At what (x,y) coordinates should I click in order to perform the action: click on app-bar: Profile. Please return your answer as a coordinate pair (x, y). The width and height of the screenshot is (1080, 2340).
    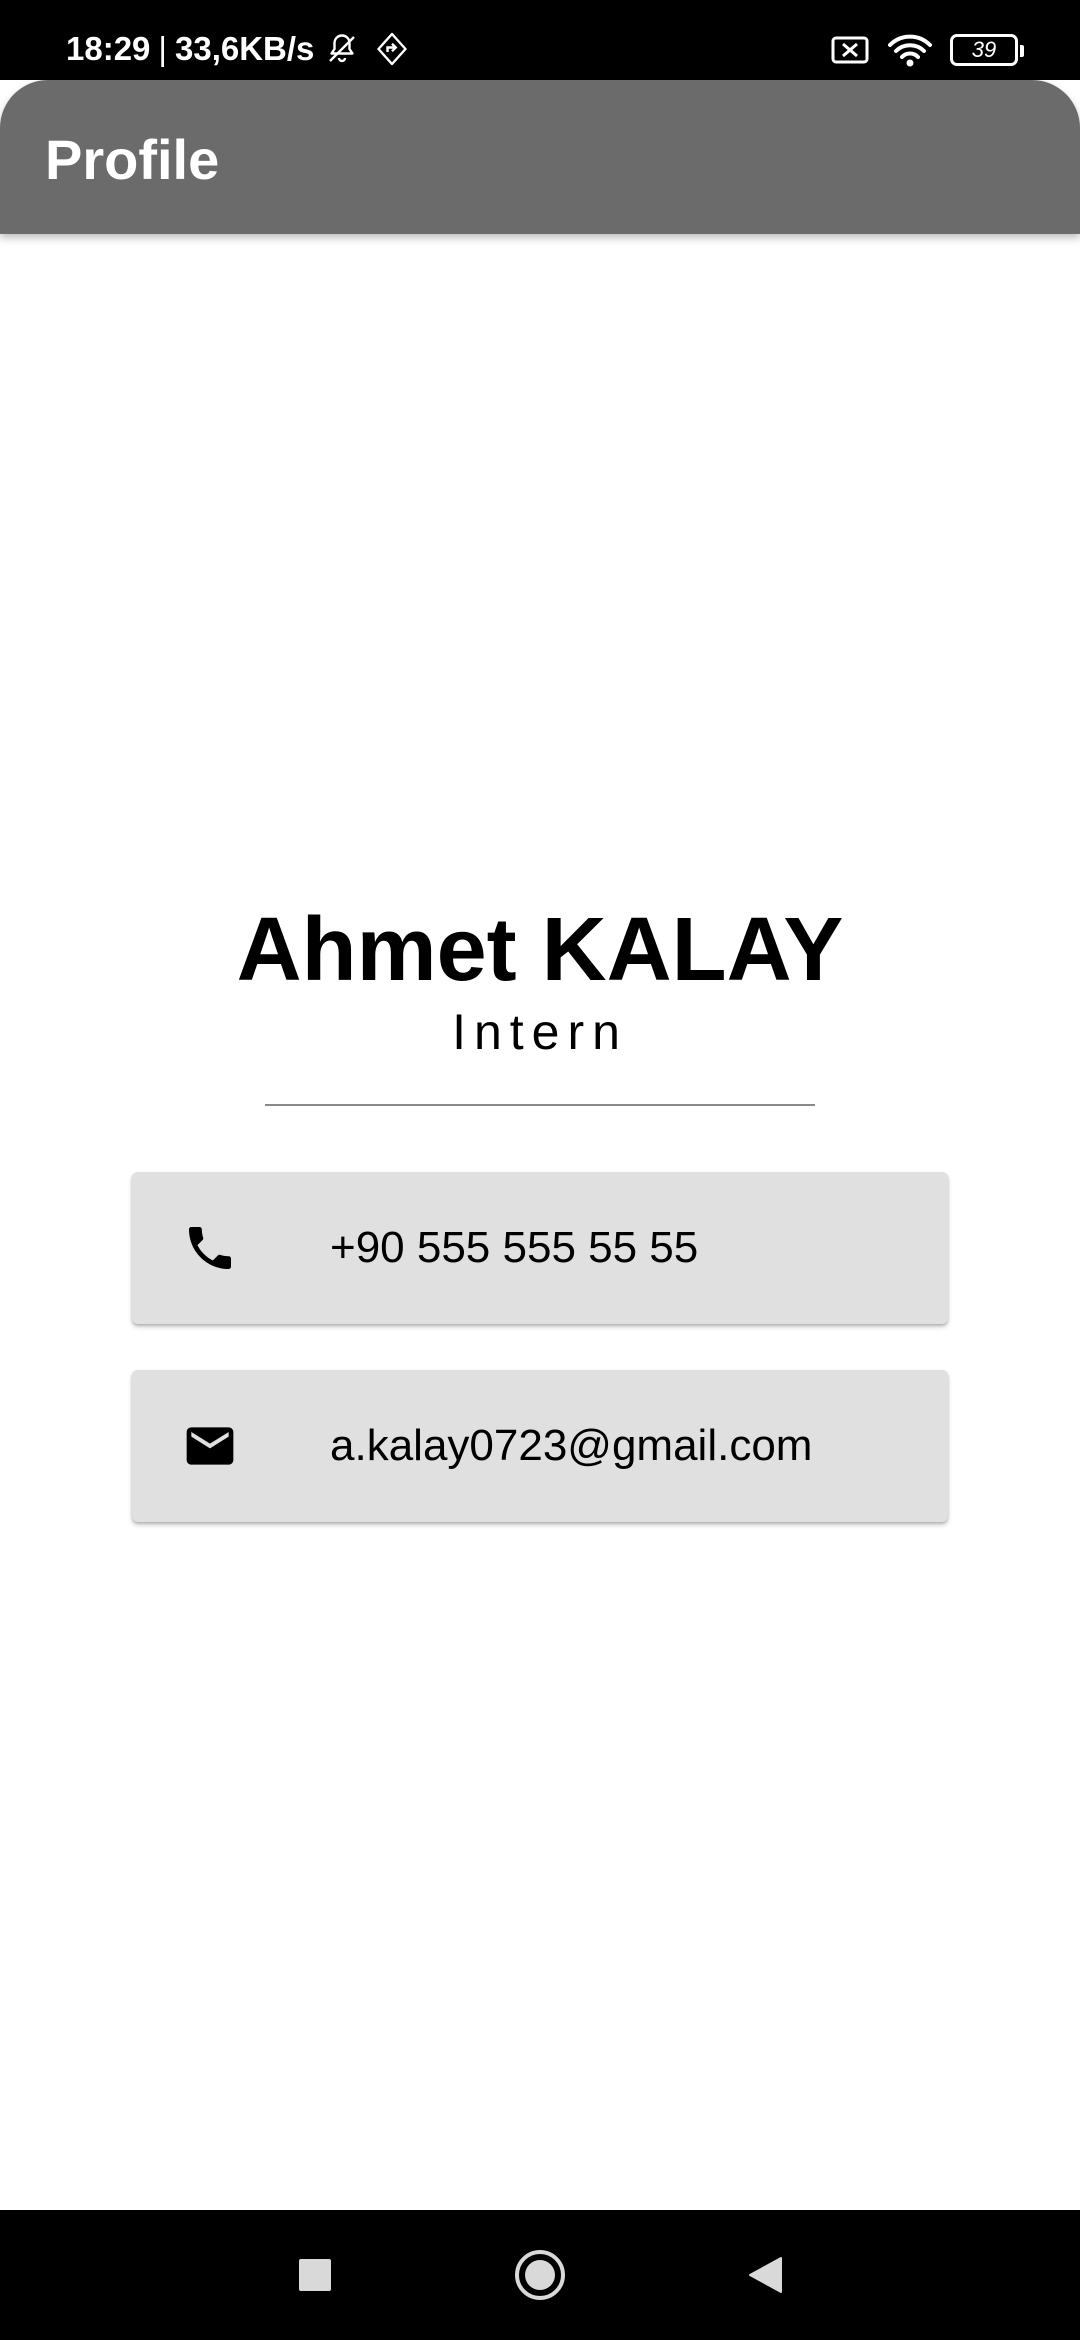
    Looking at the image, I should click on (540, 157).